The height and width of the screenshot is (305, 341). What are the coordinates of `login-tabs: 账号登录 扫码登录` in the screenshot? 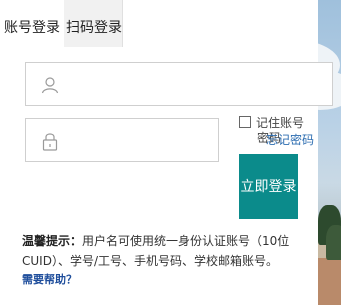 It's located at (159, 23).